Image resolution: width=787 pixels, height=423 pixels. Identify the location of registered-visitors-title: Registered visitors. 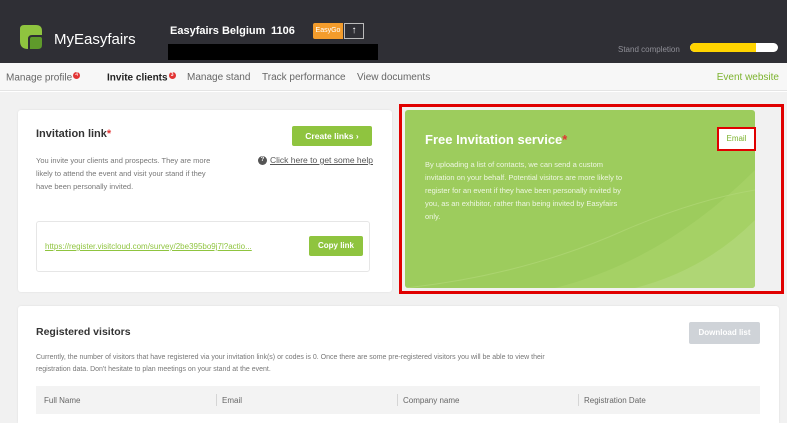
(83, 332).